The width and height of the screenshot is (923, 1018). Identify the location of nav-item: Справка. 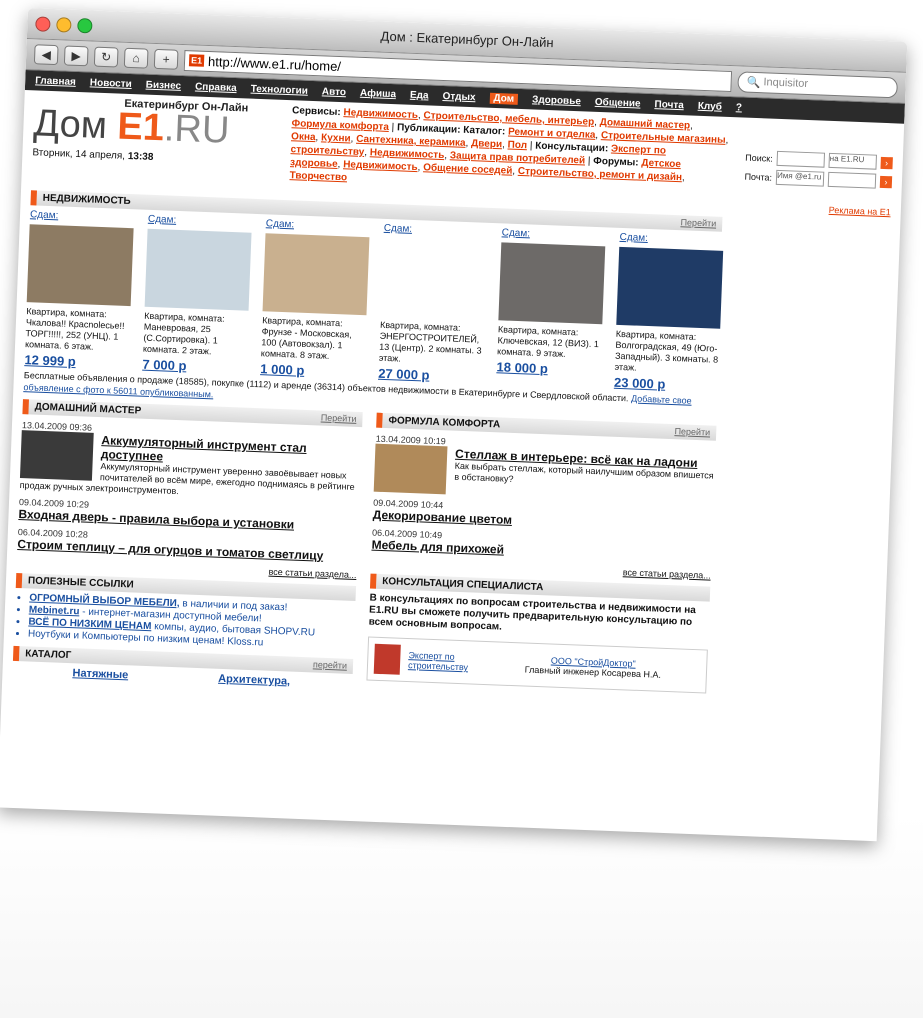
(216, 87).